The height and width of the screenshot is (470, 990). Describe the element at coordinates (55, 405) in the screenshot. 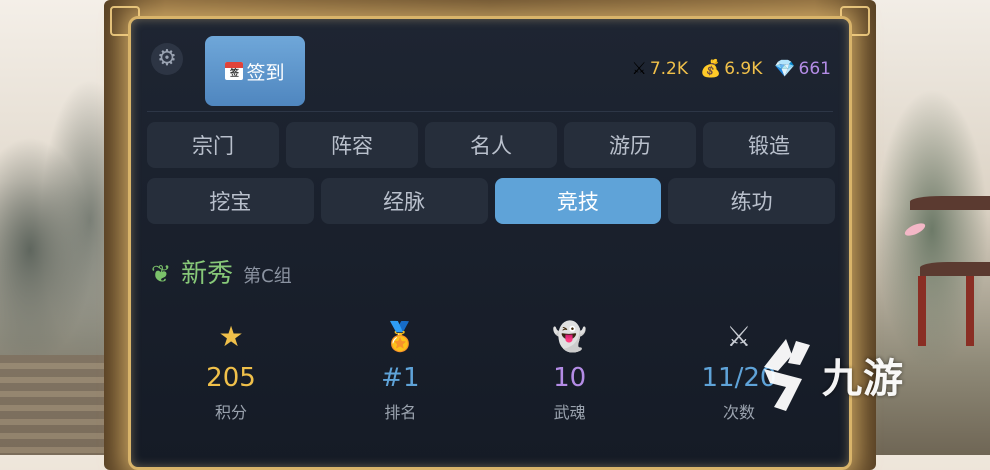

I see `background-rooftops` at that location.